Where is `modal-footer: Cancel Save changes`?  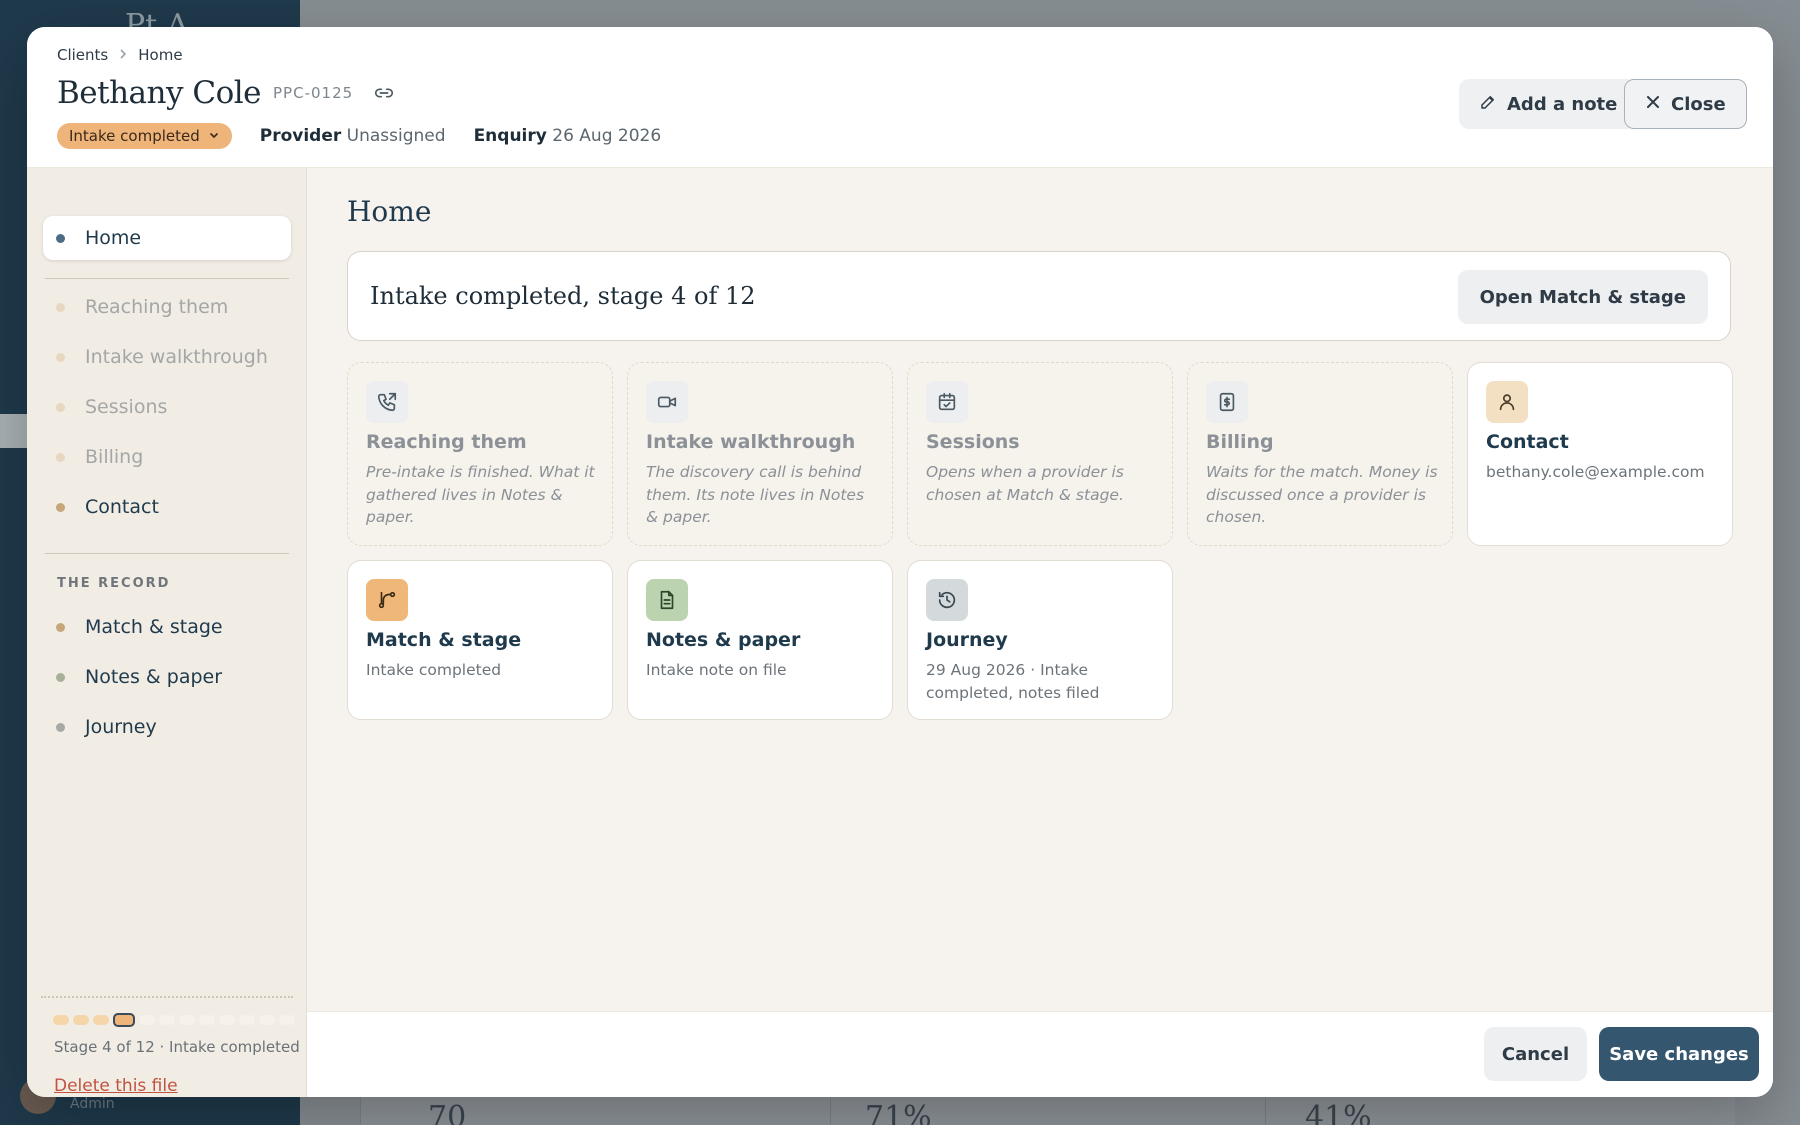
modal-footer: Cancel Save changes is located at coordinates (1040, 1054).